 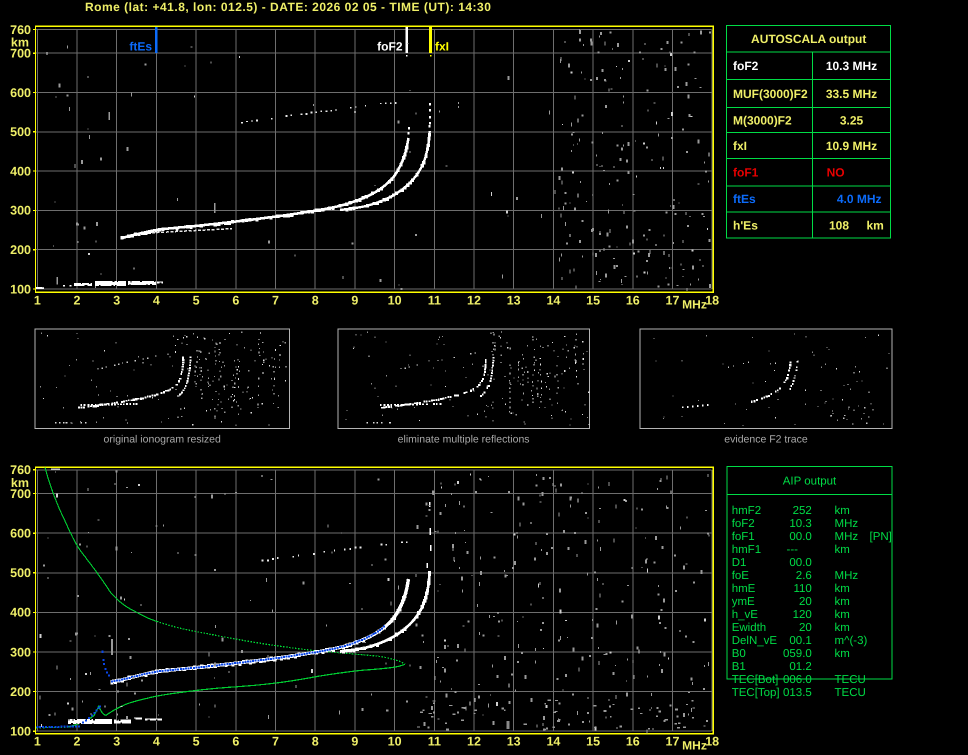 What do you see at coordinates (156, 301) in the screenshot?
I see `svg-text: 4` at bounding box center [156, 301].